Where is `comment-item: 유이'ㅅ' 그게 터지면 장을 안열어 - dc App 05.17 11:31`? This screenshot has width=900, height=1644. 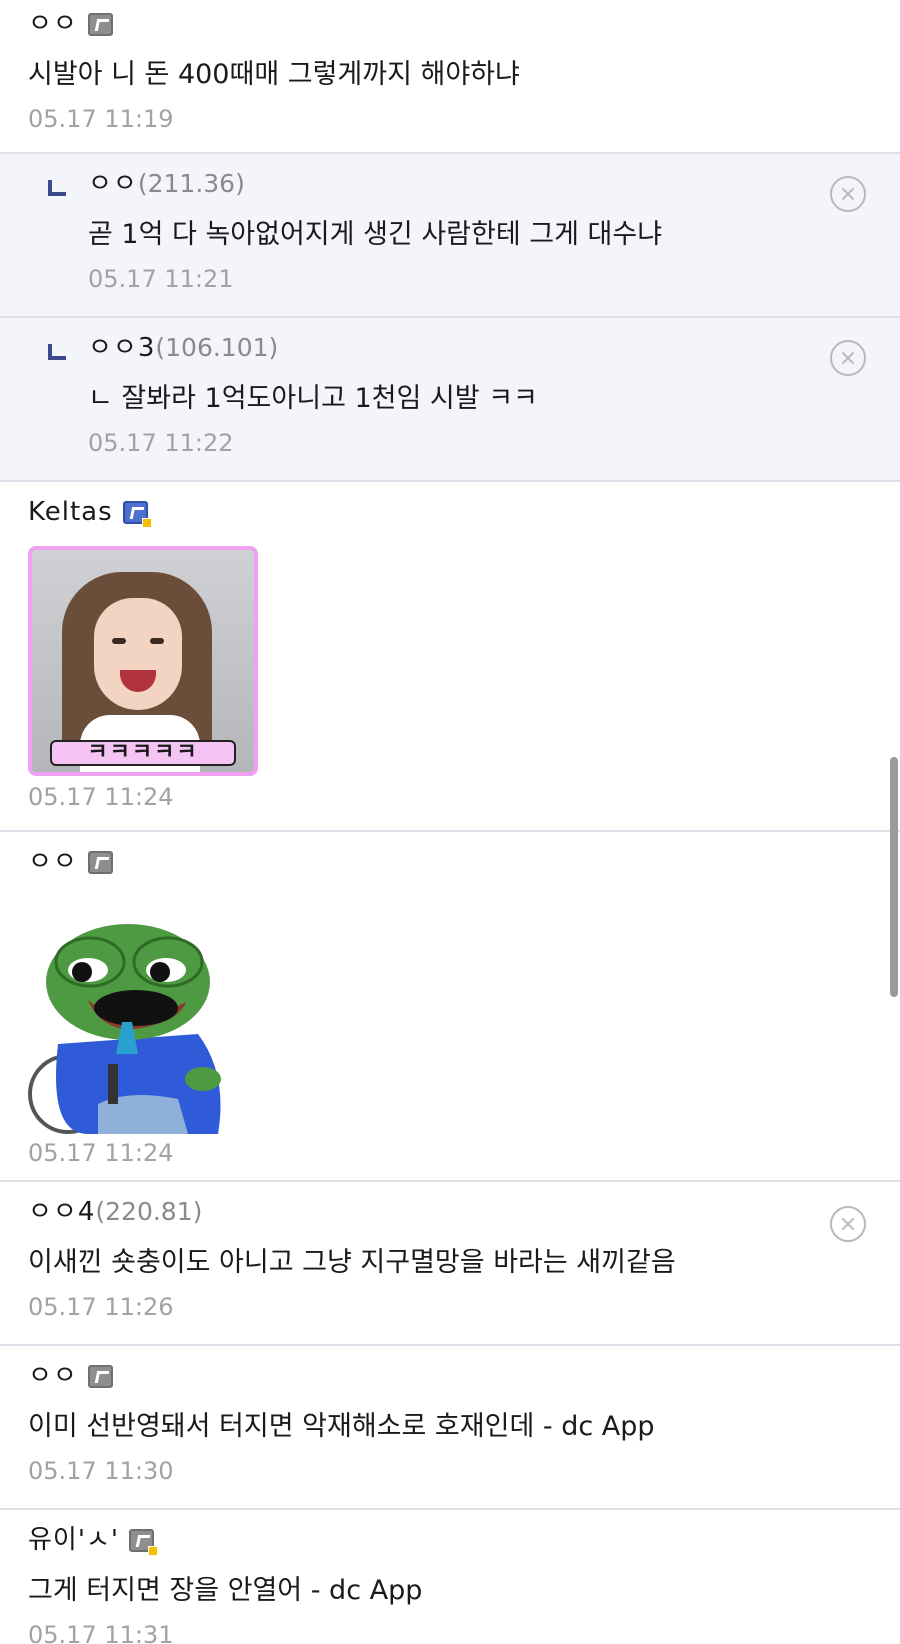 comment-item: 유이'ㅅ' 그게 터지면 장을 안열어 - dc App 05.17 11:31 is located at coordinates (450, 1577).